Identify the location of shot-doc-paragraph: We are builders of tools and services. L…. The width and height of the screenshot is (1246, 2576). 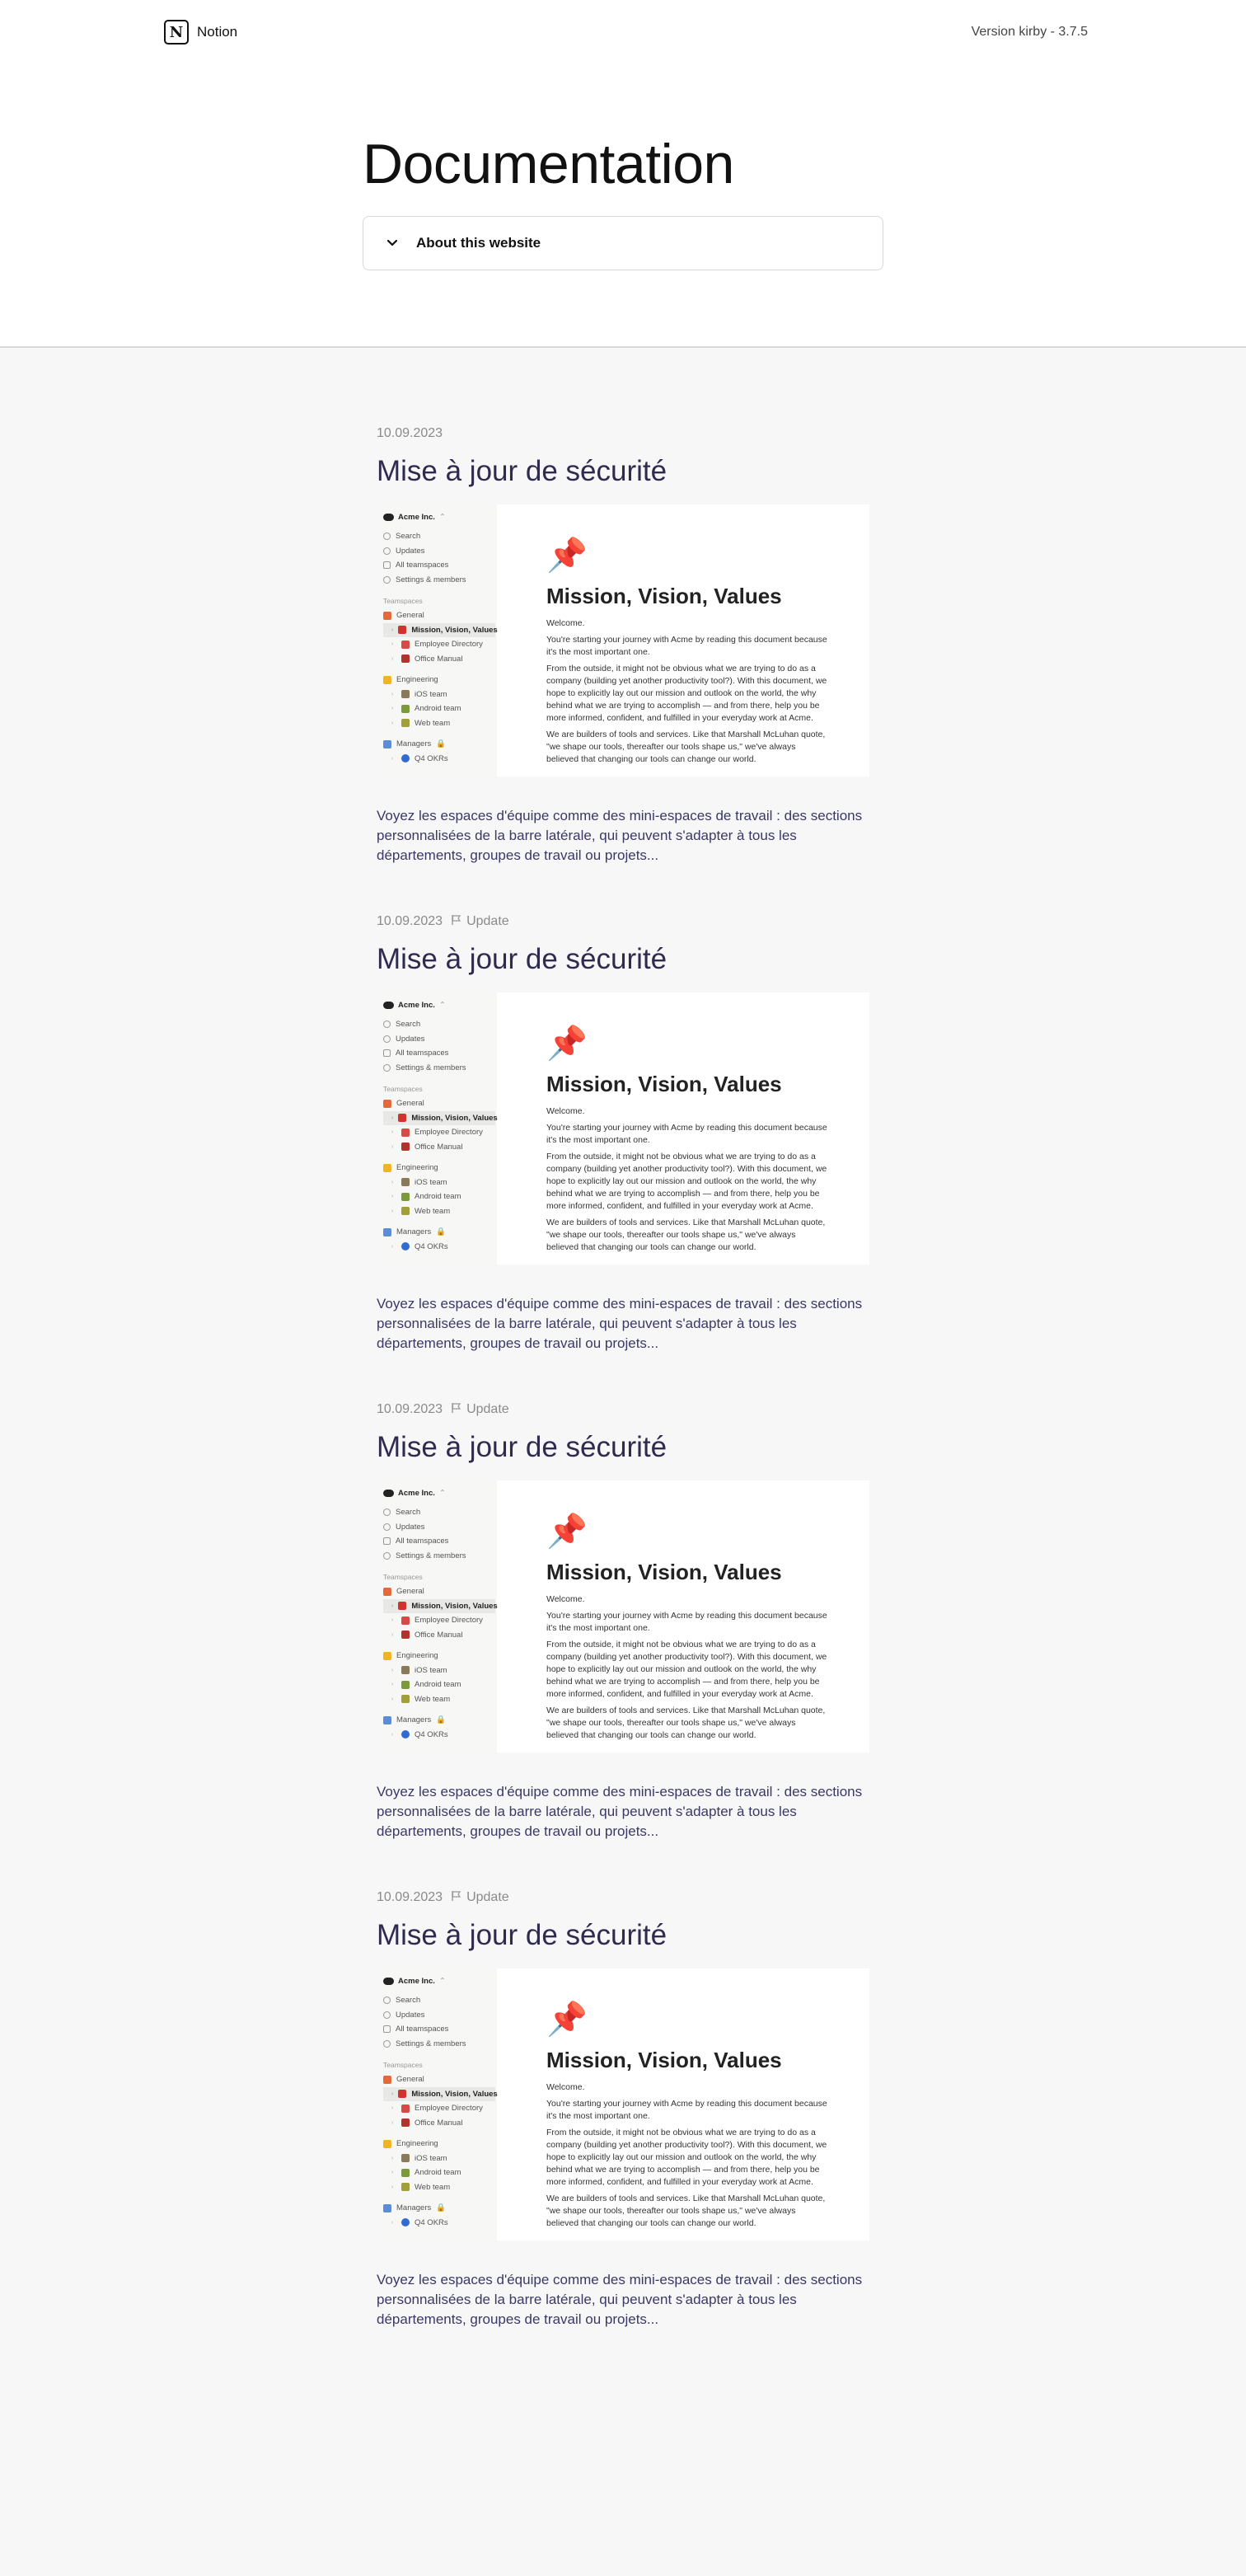
(686, 1235).